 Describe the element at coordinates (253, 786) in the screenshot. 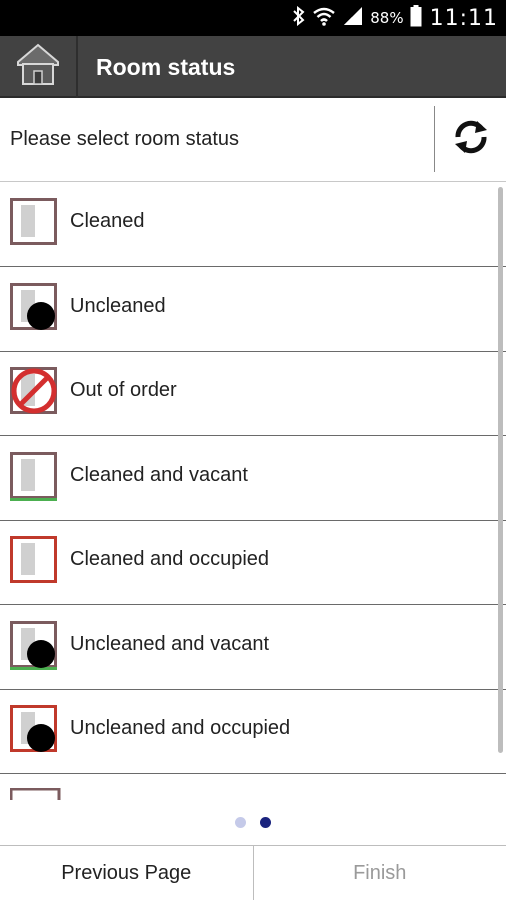

I see `partial-list-item` at that location.